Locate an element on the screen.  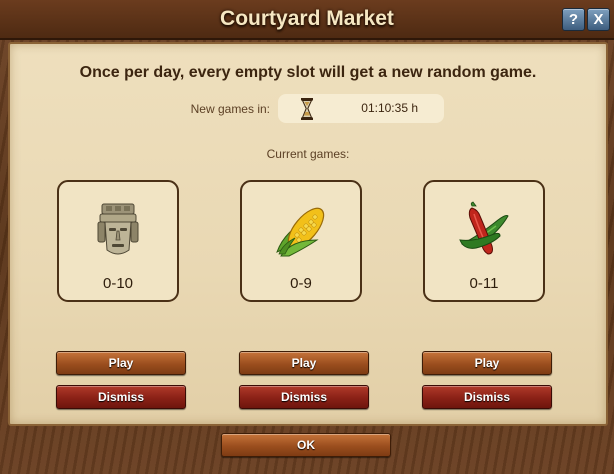
hourglass-icon is located at coordinates (307, 109).